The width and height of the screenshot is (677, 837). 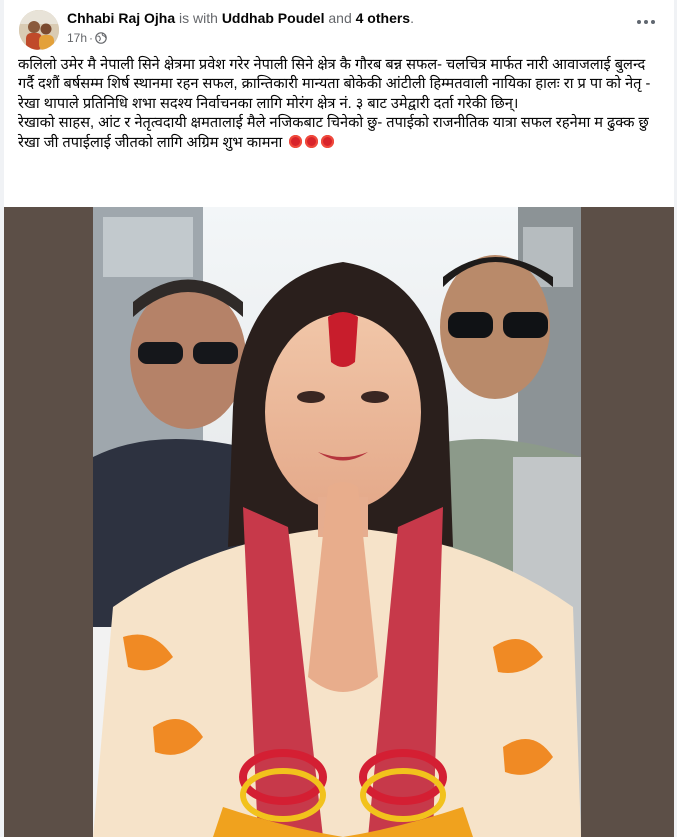 I want to click on author-avatar, so click(x=39, y=30).